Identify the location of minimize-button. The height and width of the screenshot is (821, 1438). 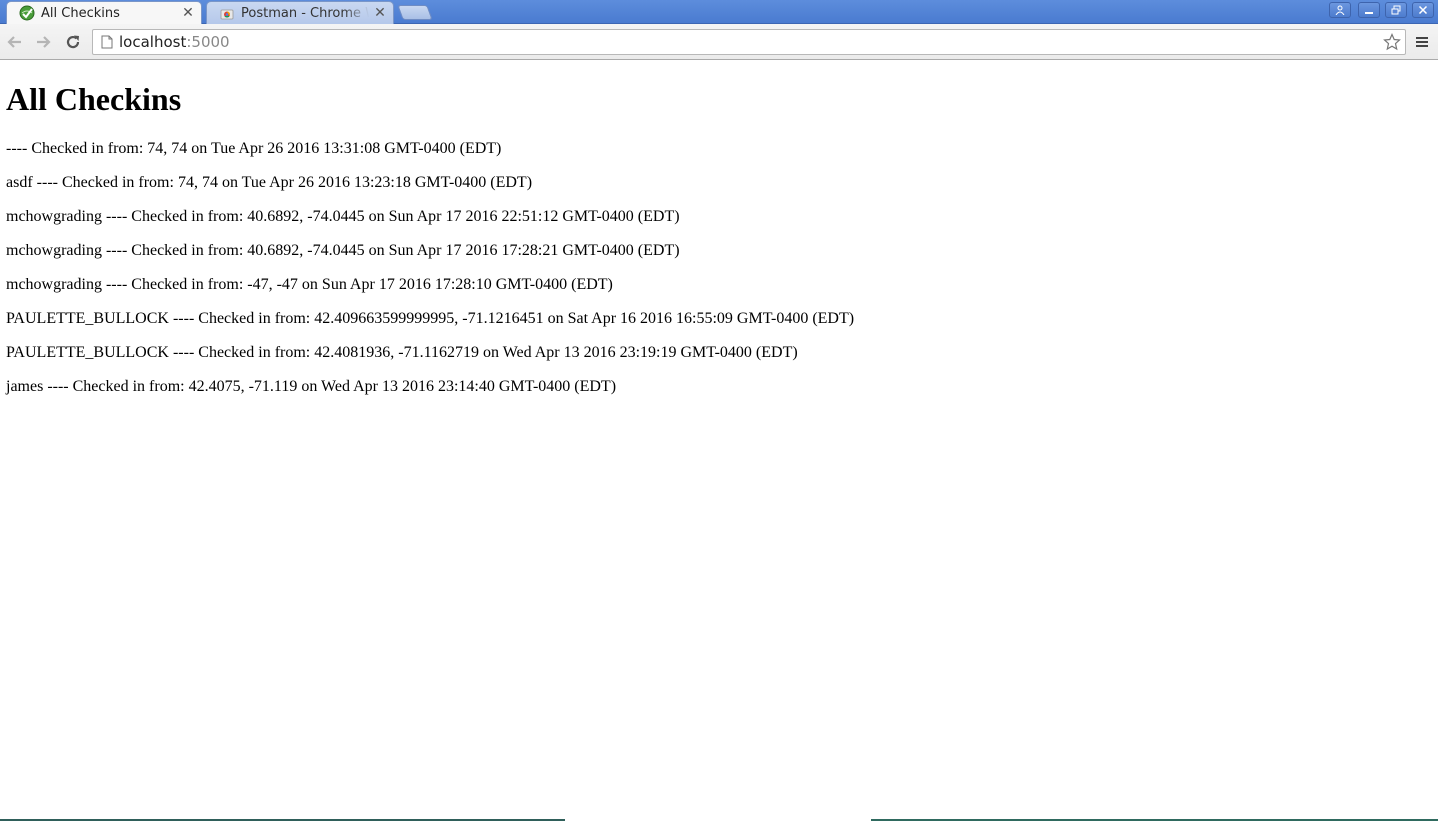
(1369, 10).